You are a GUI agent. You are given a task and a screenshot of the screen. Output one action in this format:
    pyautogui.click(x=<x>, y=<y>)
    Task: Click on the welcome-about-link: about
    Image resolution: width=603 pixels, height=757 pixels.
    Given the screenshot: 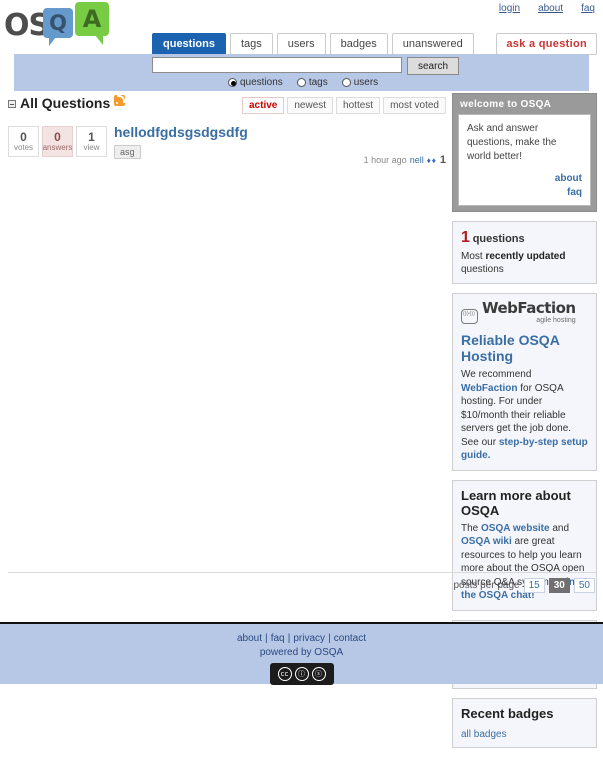 What is the action you would take?
    pyautogui.click(x=524, y=179)
    